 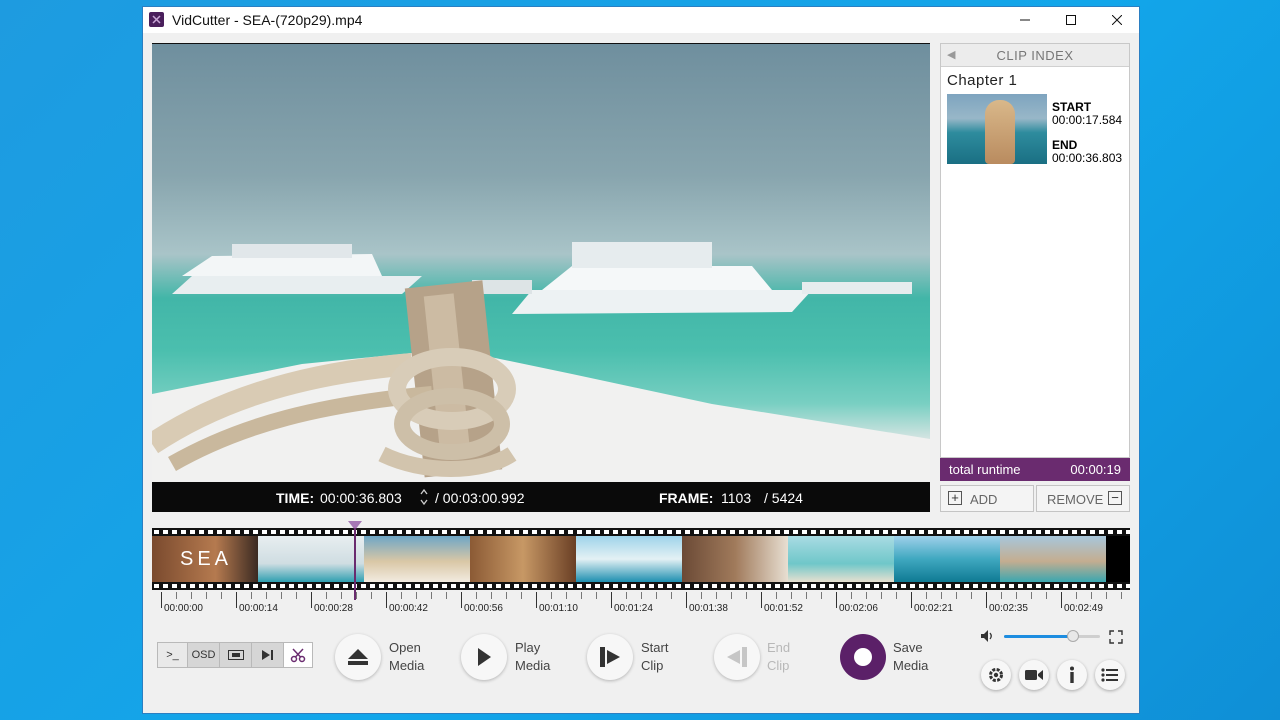 I want to click on current-frame: 1103, so click(x=736, y=498).